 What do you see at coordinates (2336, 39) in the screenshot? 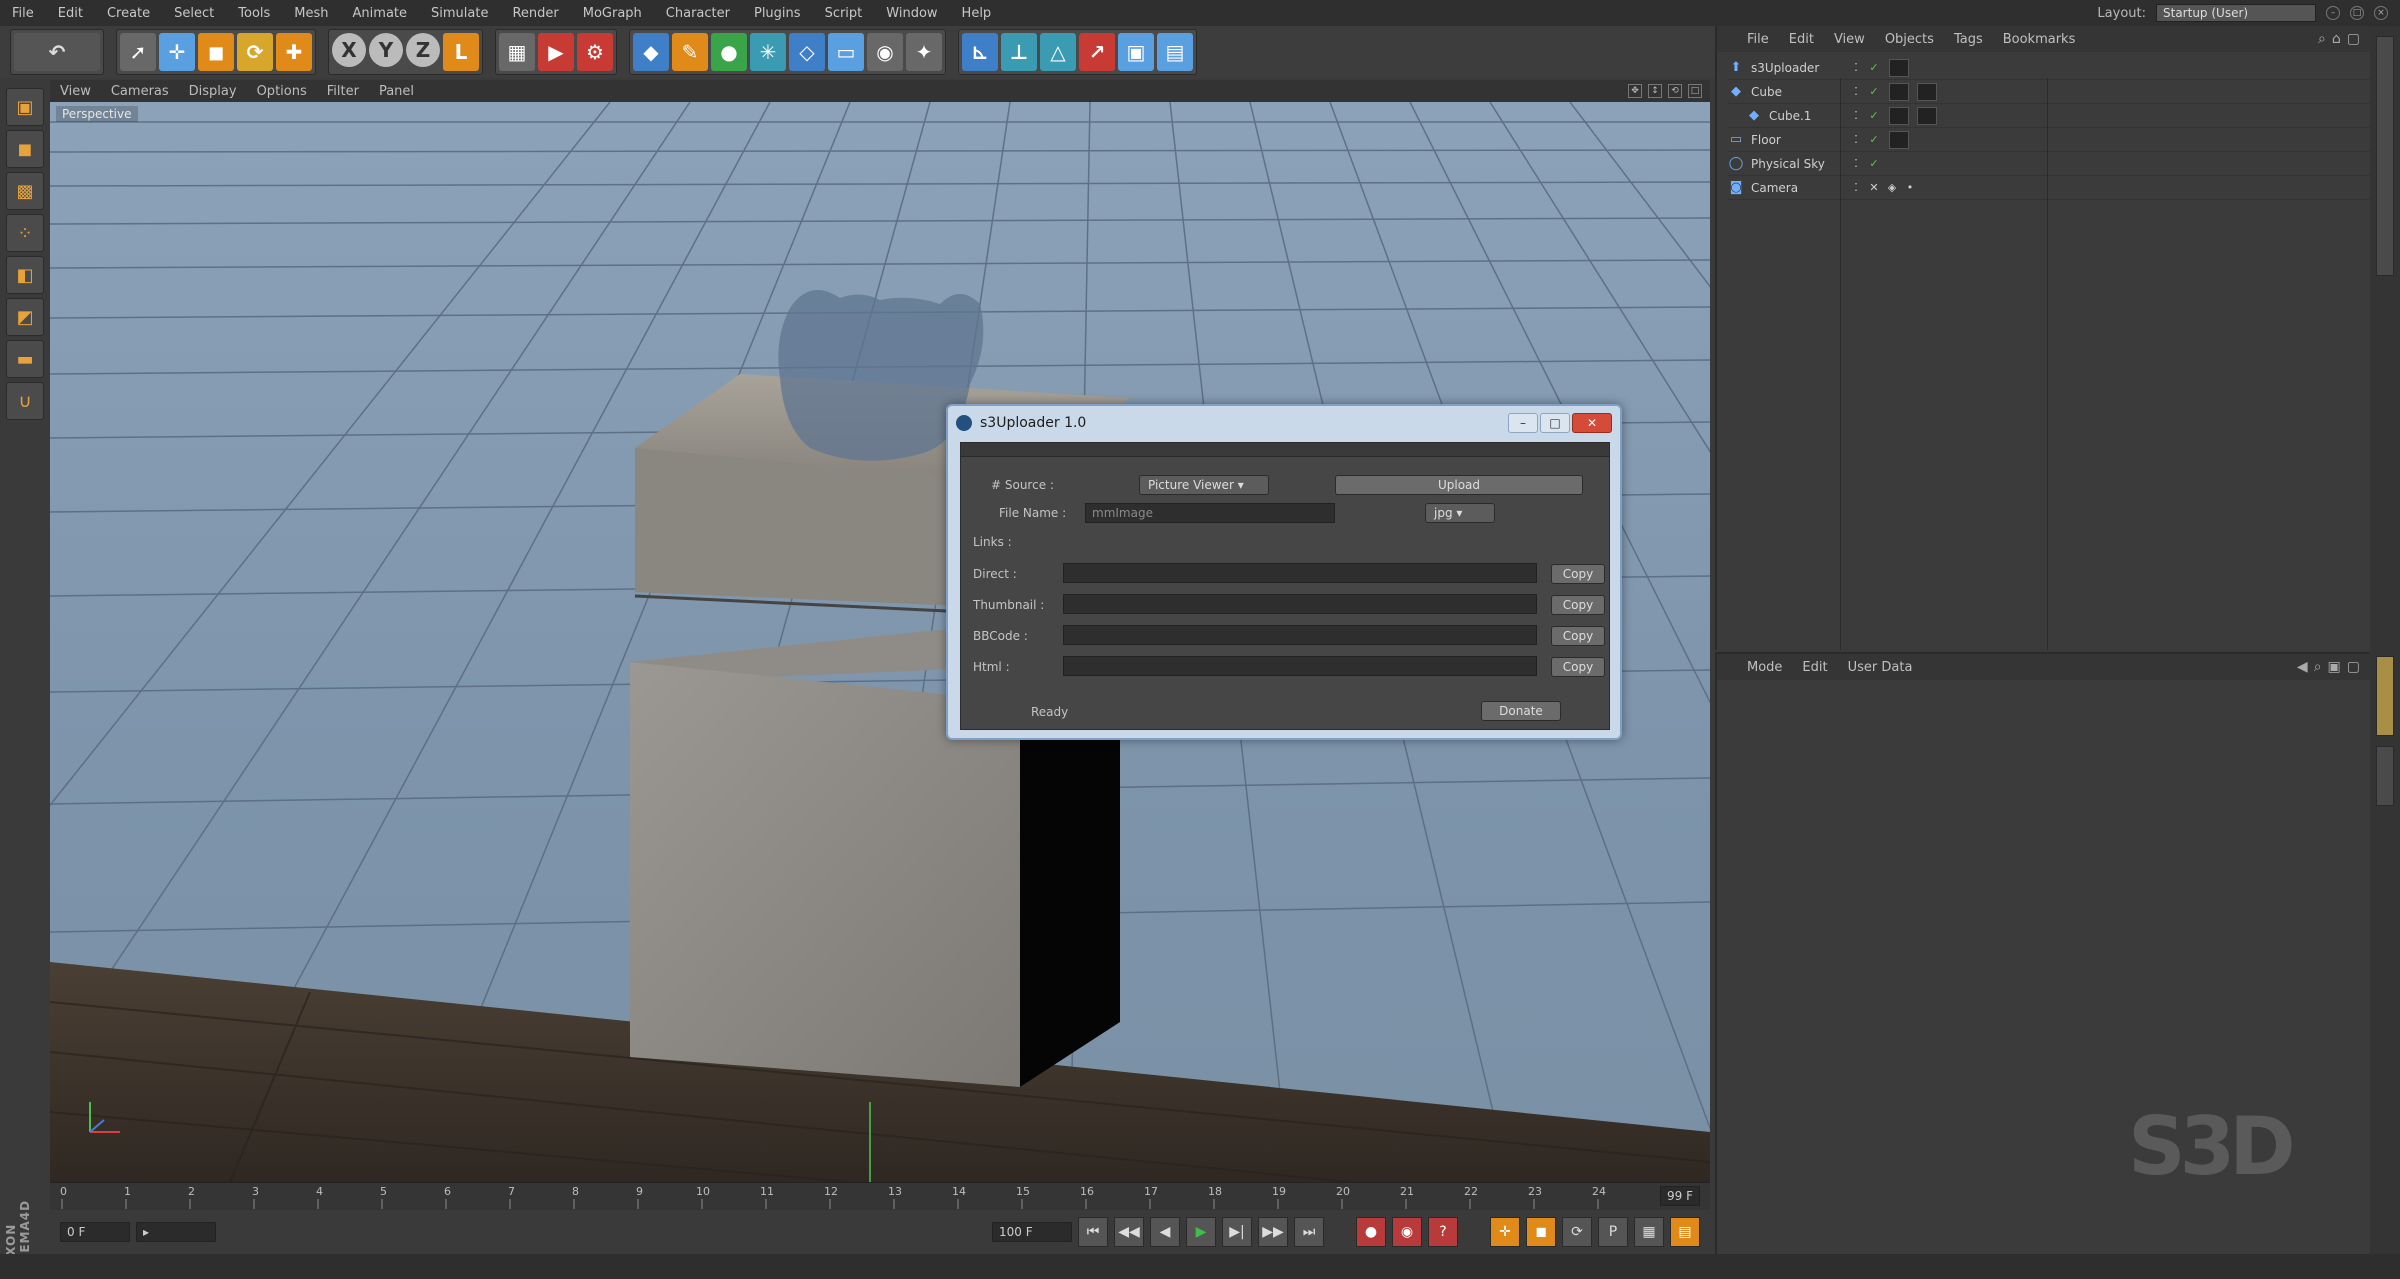
I see `home-icon: ⌂` at bounding box center [2336, 39].